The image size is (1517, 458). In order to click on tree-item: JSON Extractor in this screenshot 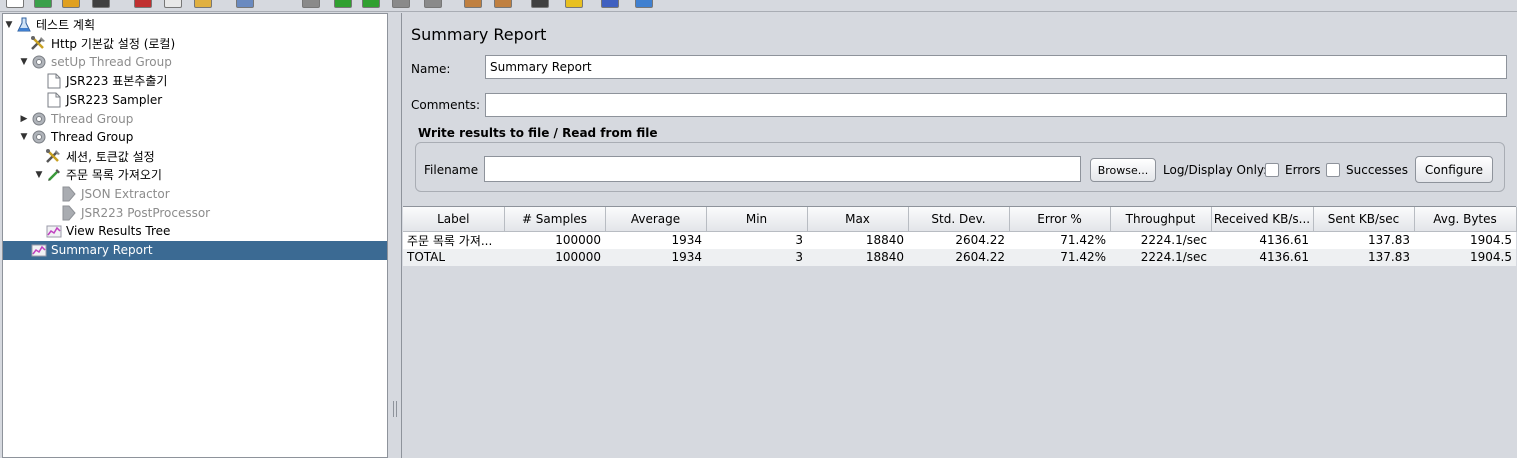, I will do `click(195, 193)`.